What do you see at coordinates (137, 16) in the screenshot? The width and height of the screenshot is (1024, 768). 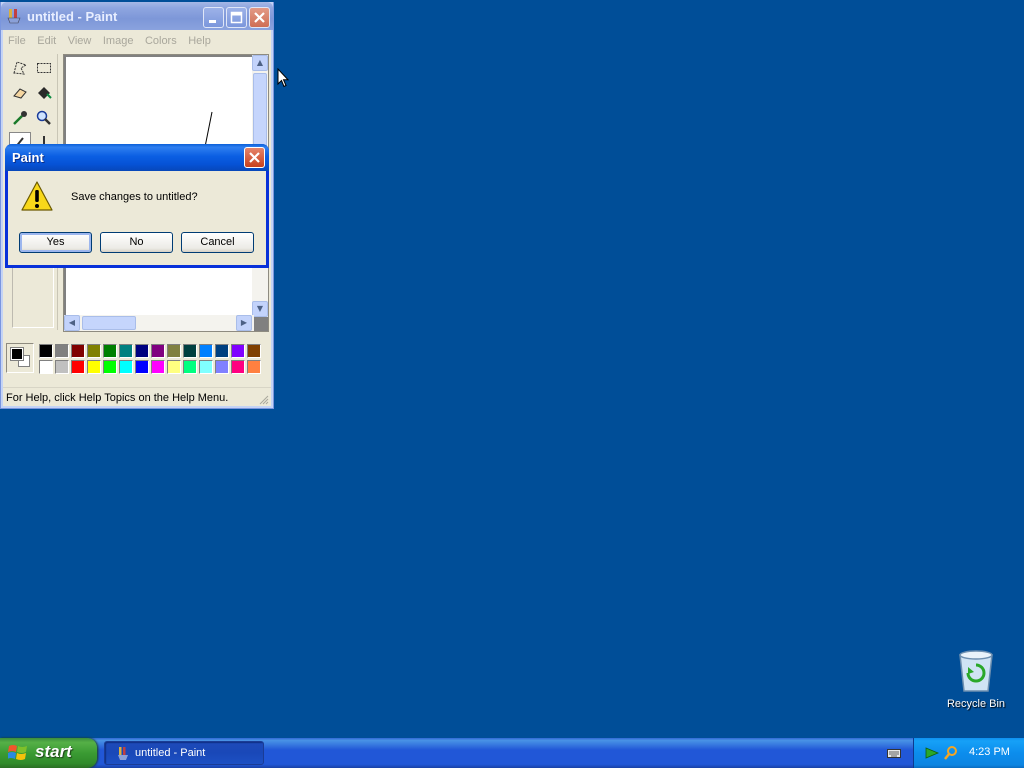 I see `paint-titlebar: untitled - Paint` at bounding box center [137, 16].